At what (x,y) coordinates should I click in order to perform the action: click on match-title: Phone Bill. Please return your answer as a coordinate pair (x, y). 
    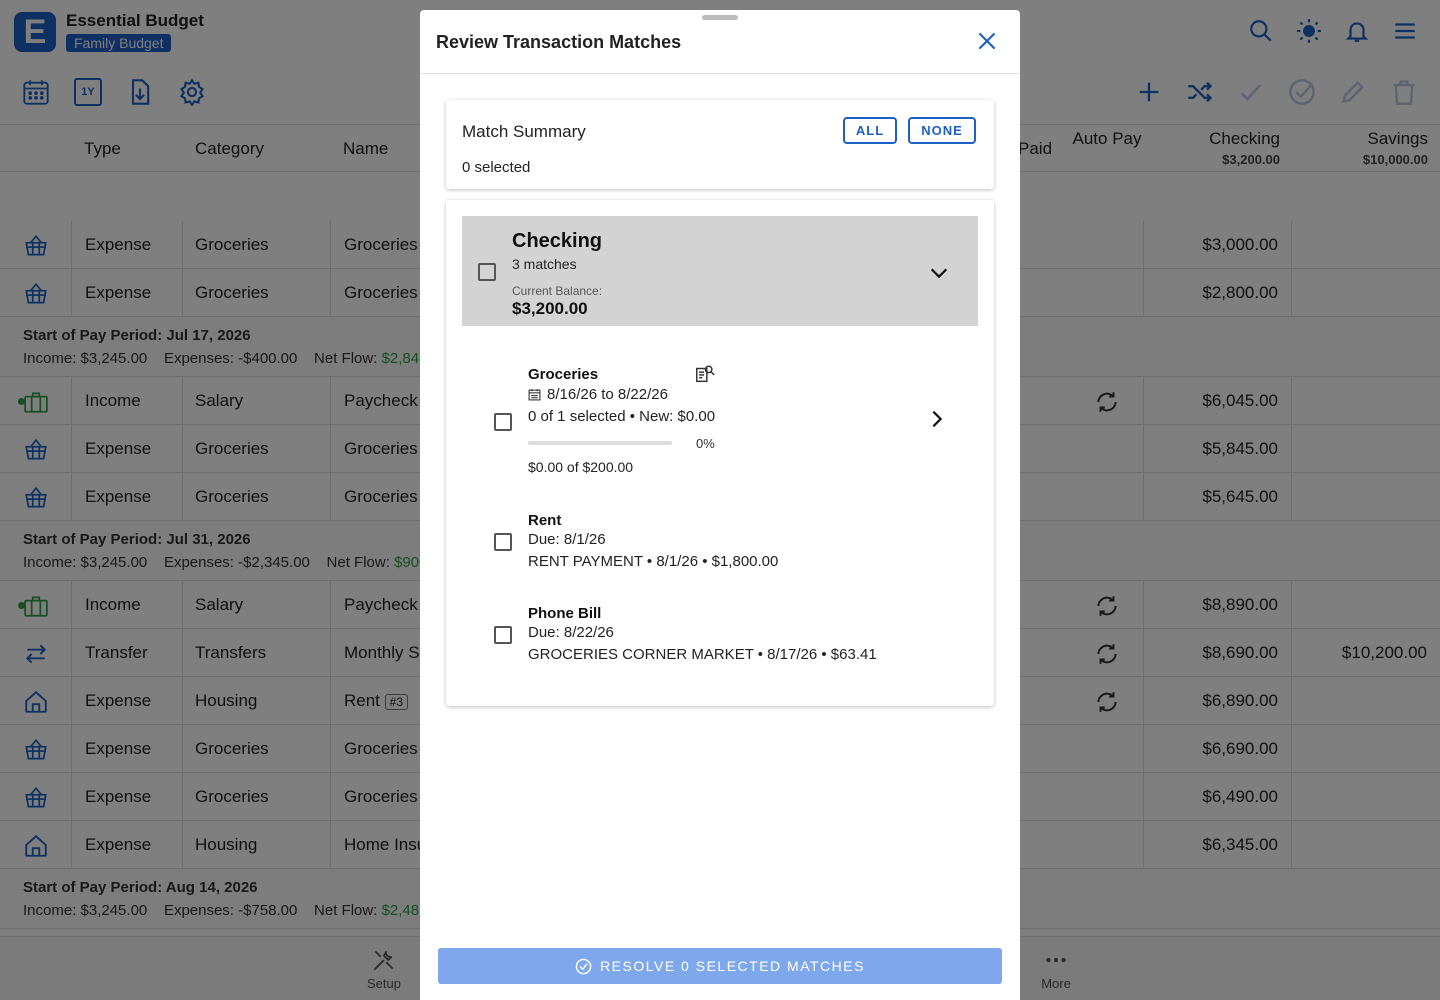
    Looking at the image, I should click on (565, 613).